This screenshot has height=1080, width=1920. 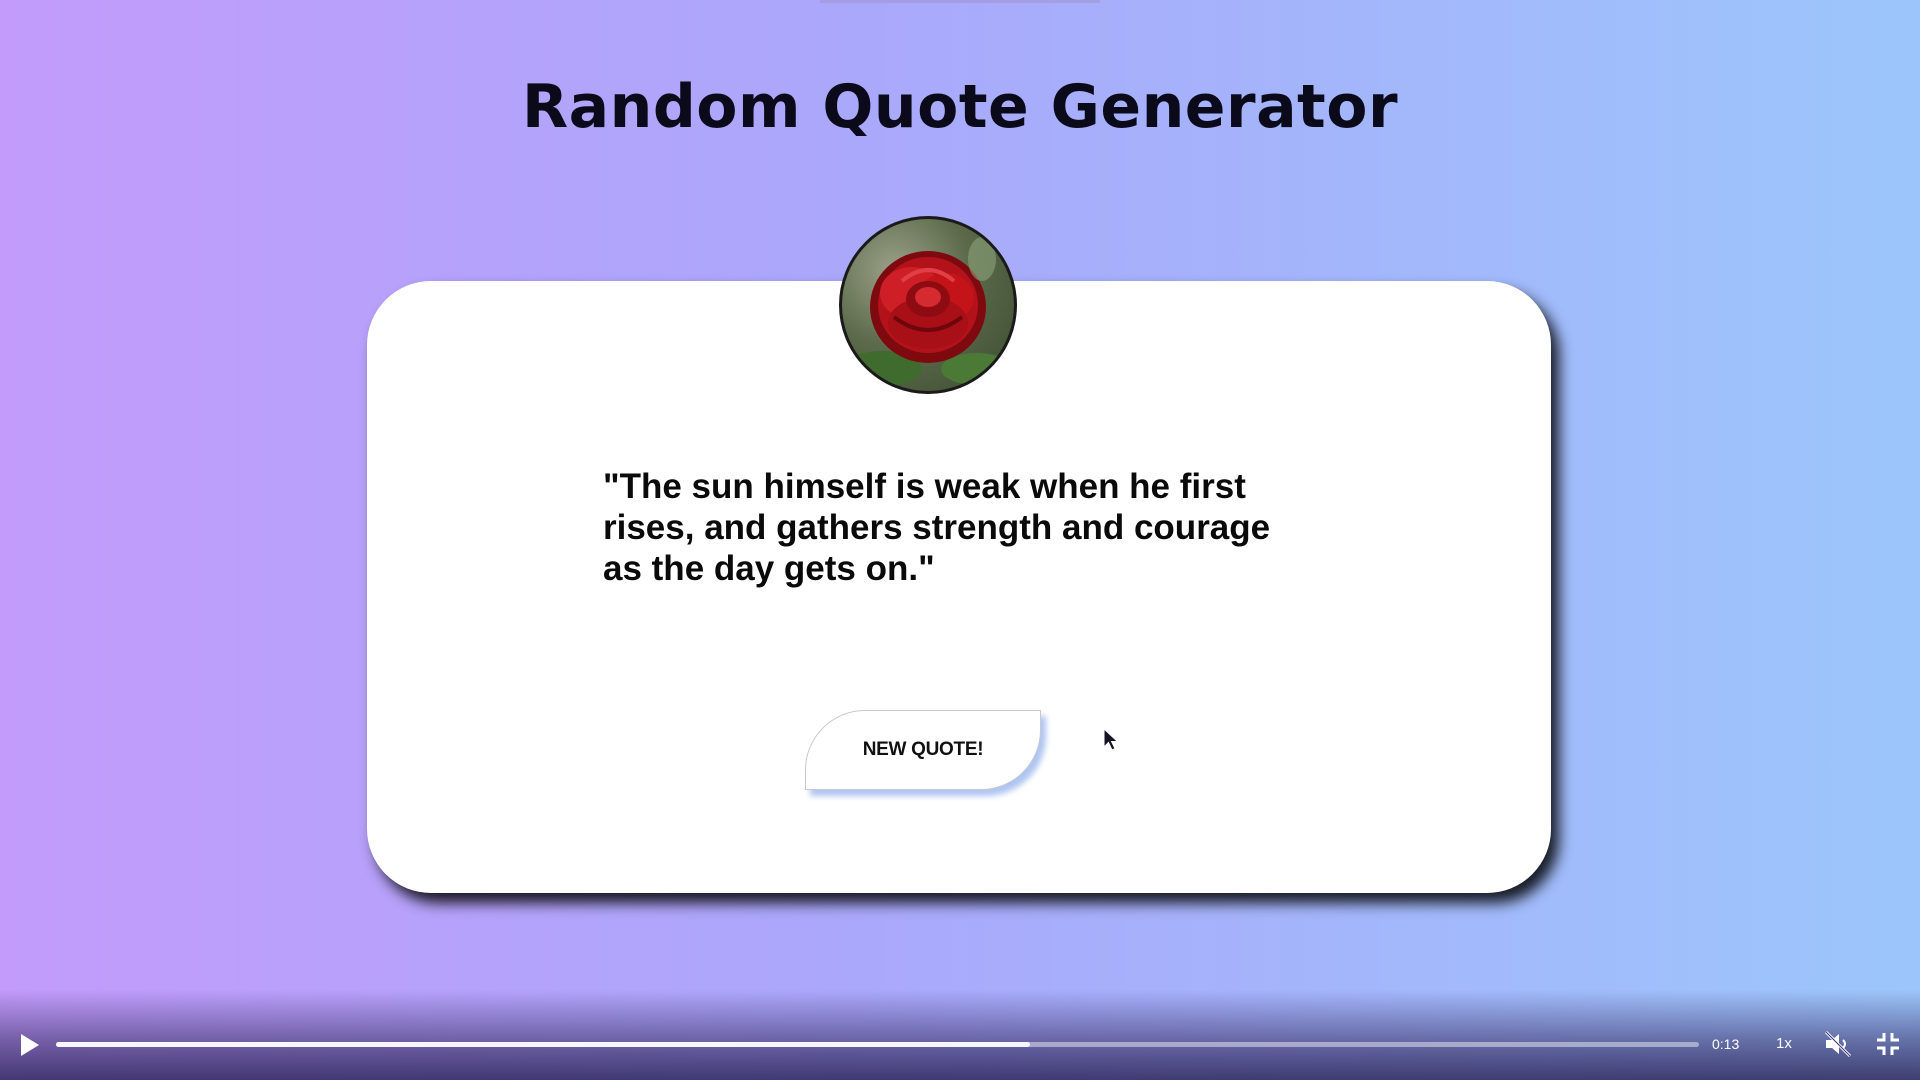 I want to click on progress-bar, so click(x=877, y=1044).